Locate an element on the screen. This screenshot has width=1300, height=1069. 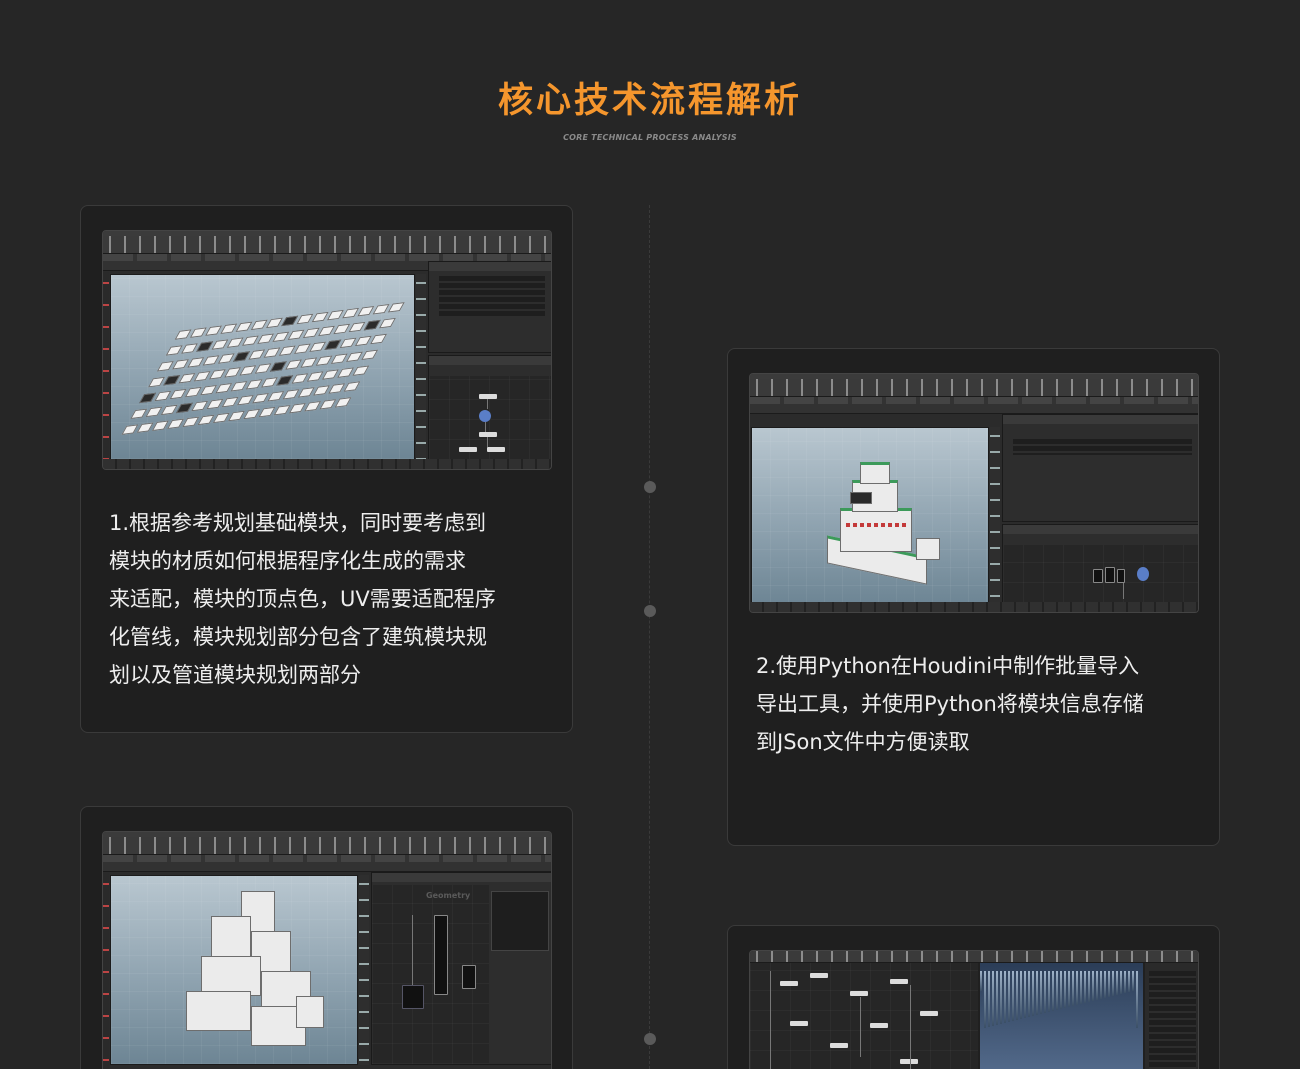
description-line: 2.使用Python在Houdini中制作批量导入 is located at coordinates (948, 666).